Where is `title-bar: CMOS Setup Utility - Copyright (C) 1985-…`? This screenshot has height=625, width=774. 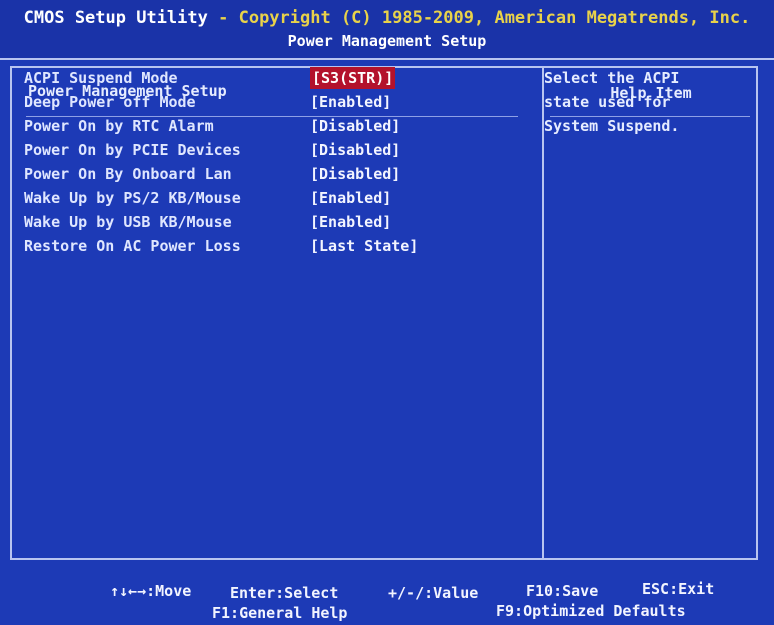
title-bar: CMOS Setup Utility - Copyright (C) 1985-… is located at coordinates (387, 30).